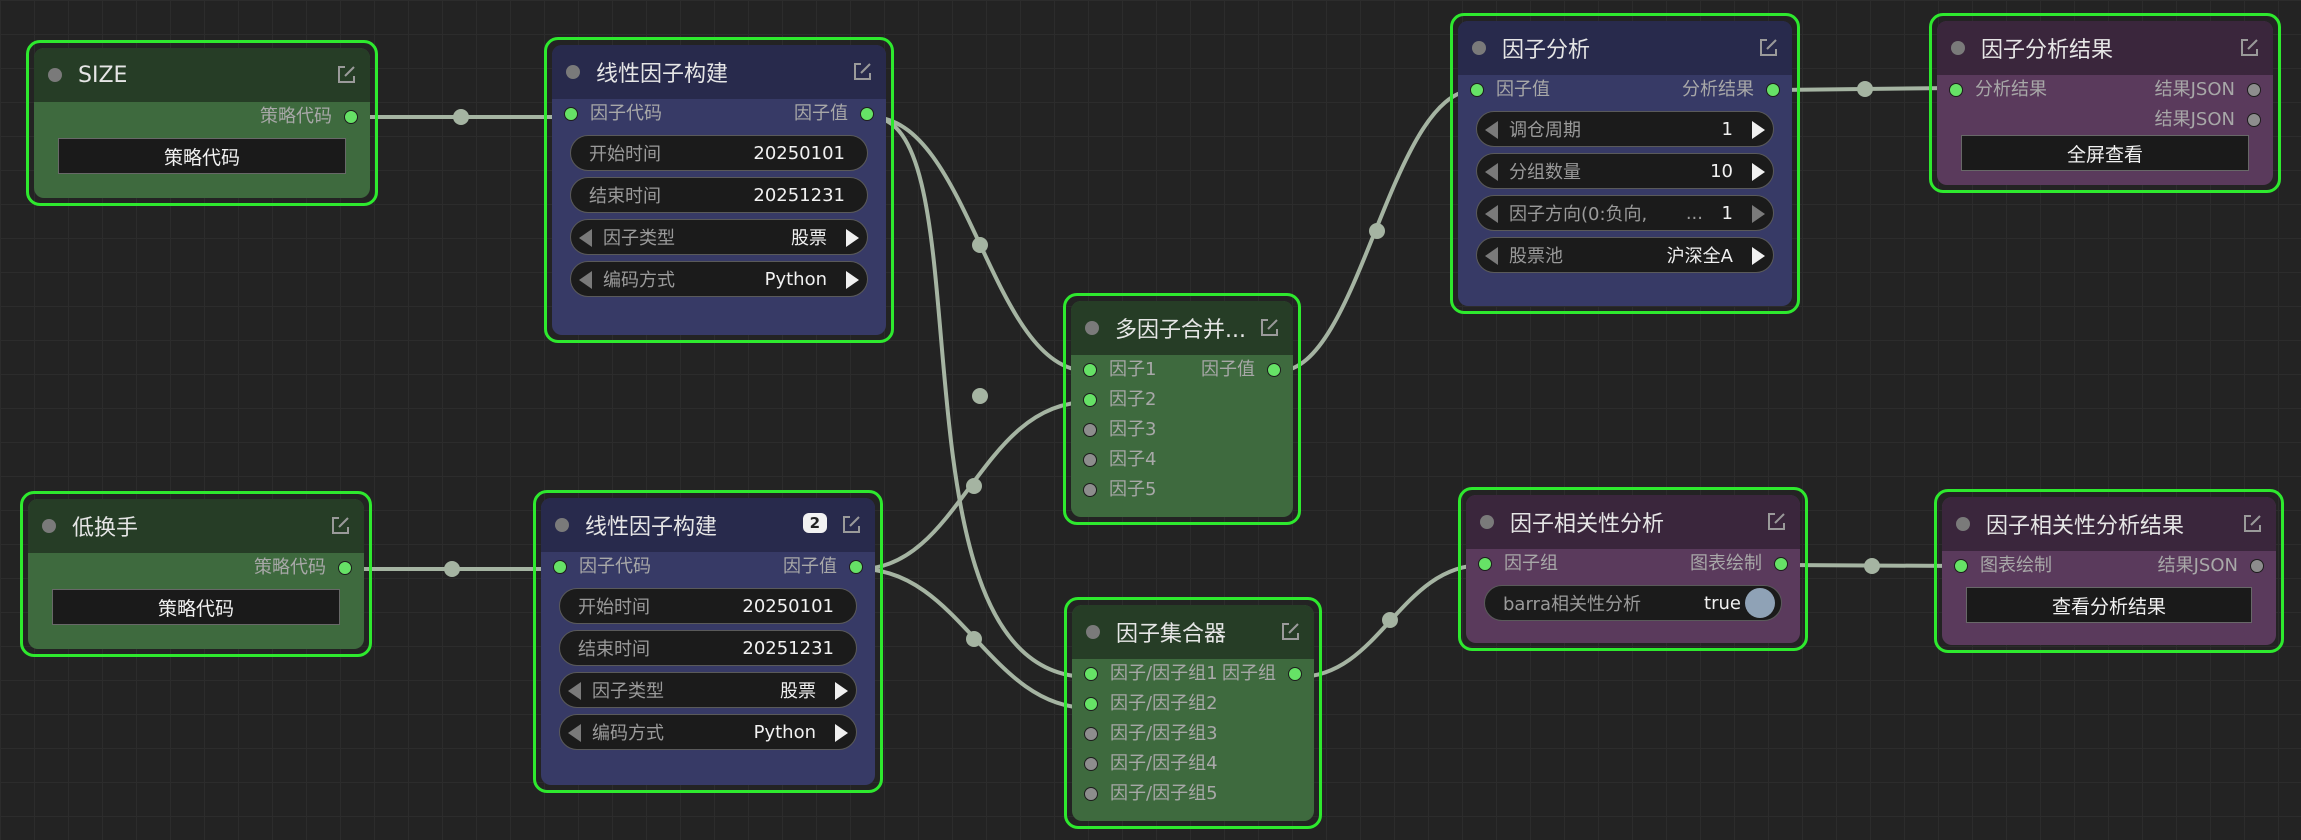 The height and width of the screenshot is (840, 2301). I want to click on node-header: 因子分析结果, so click(2105, 48).